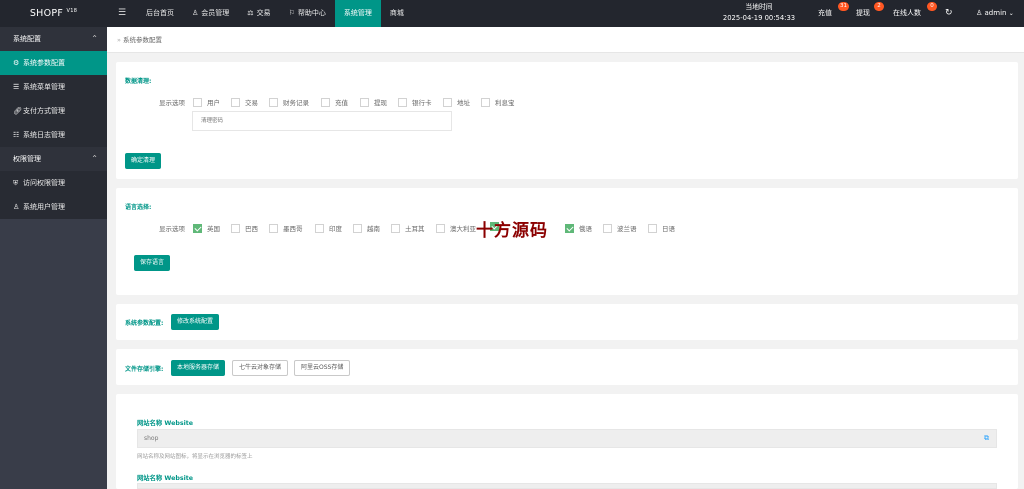 The height and width of the screenshot is (489, 1024). Describe the element at coordinates (27, 39) in the screenshot. I see `sidebar-group-label: 系统配置` at that location.